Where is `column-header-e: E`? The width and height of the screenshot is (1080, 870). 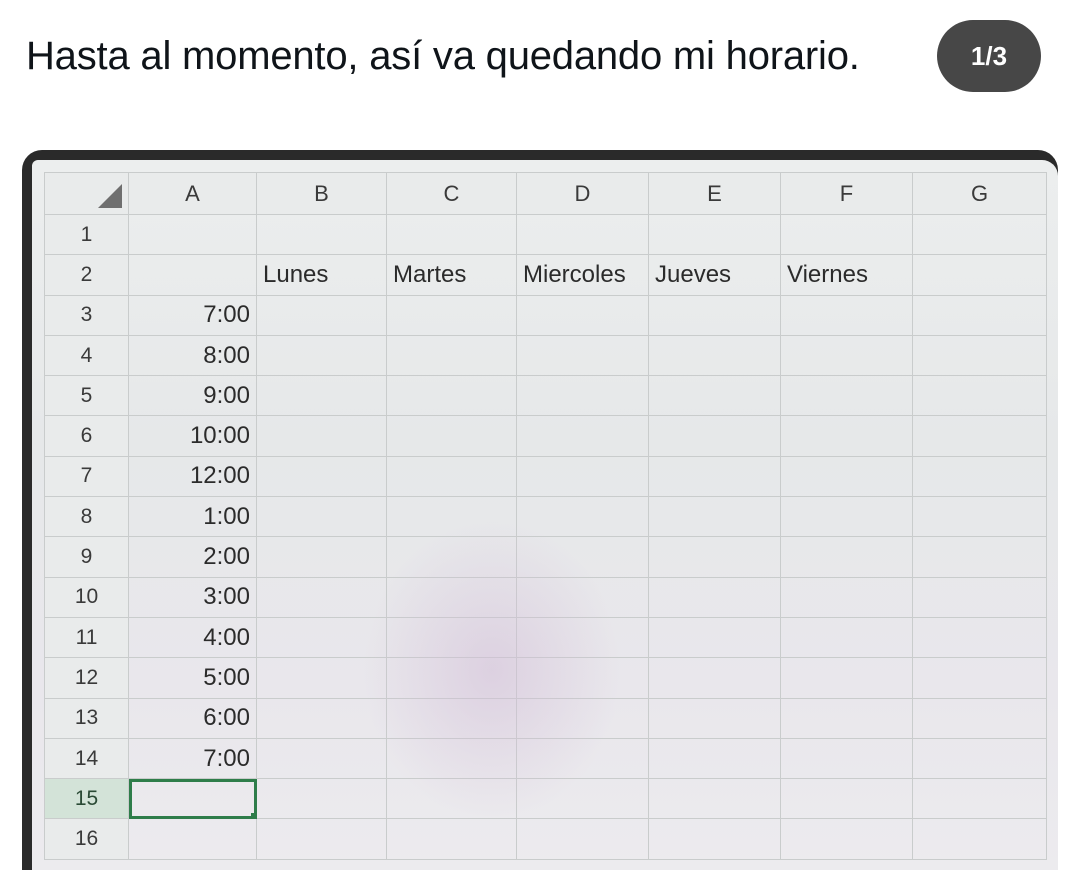 column-header-e: E is located at coordinates (714, 193).